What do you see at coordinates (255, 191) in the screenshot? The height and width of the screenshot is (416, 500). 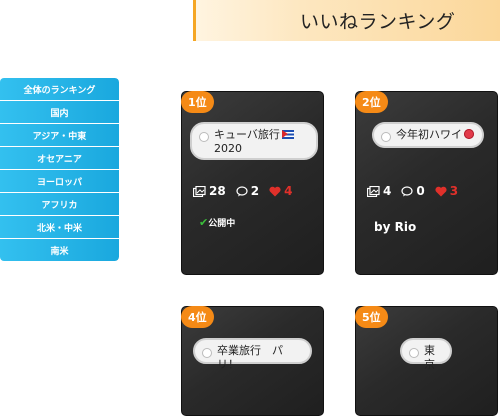 I see `comment-count-value: 2` at bounding box center [255, 191].